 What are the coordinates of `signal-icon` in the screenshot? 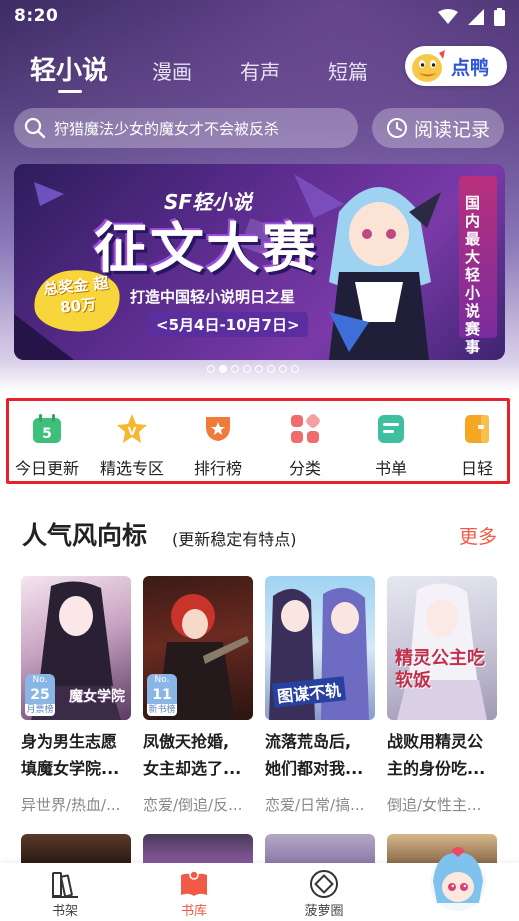 It's located at (476, 17).